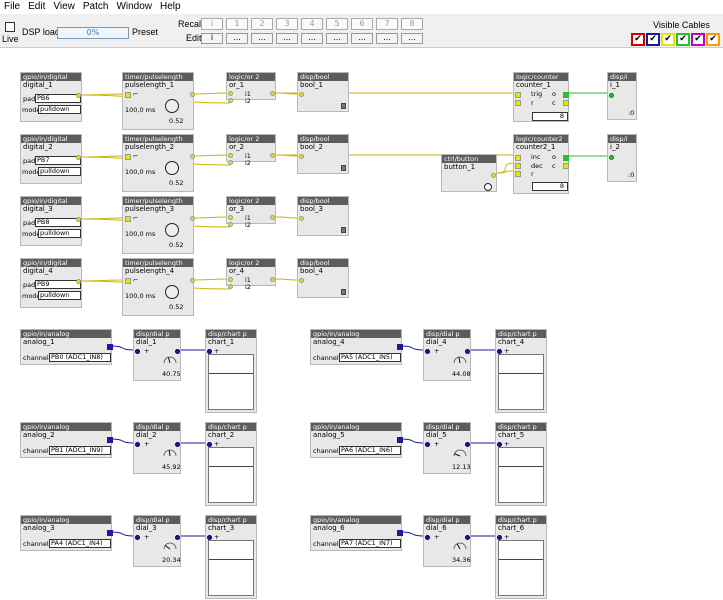 This screenshot has width=723, height=600. What do you see at coordinates (80, 450) in the screenshot?
I see `channel-select: PB1 (ADC1_IN9)` at bounding box center [80, 450].